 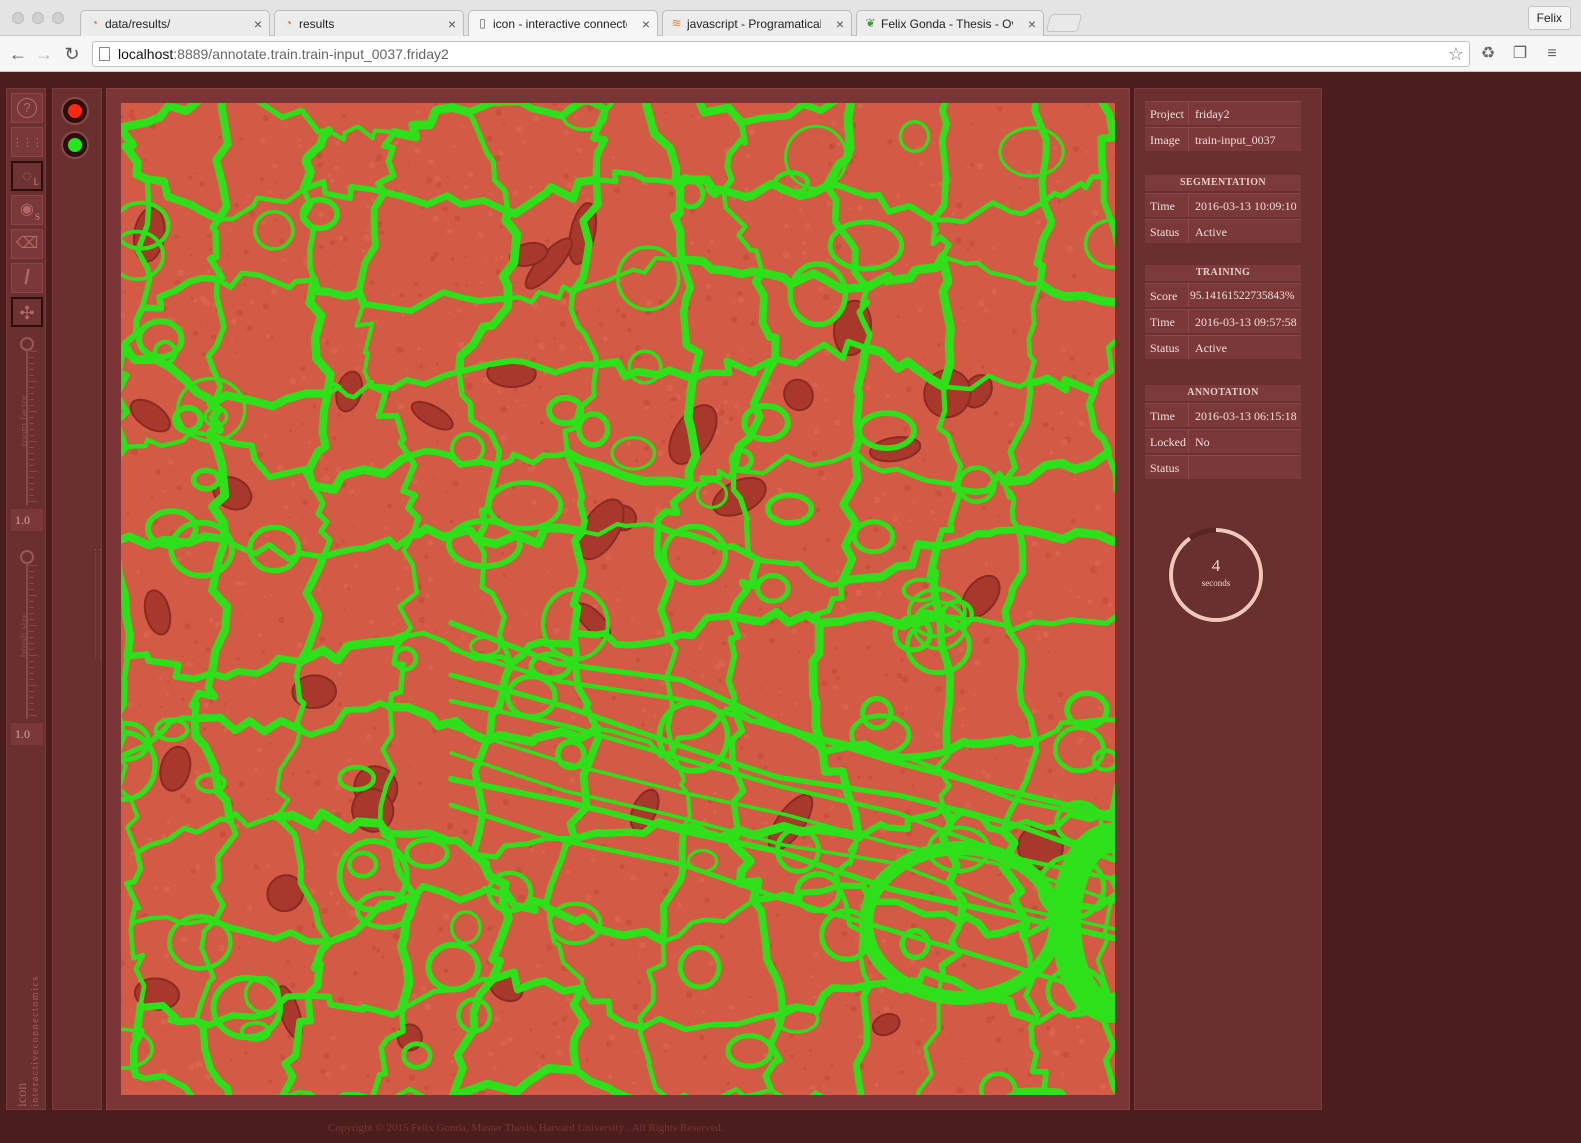 What do you see at coordinates (36, 182) in the screenshot?
I see `labels-shortcut: L` at bounding box center [36, 182].